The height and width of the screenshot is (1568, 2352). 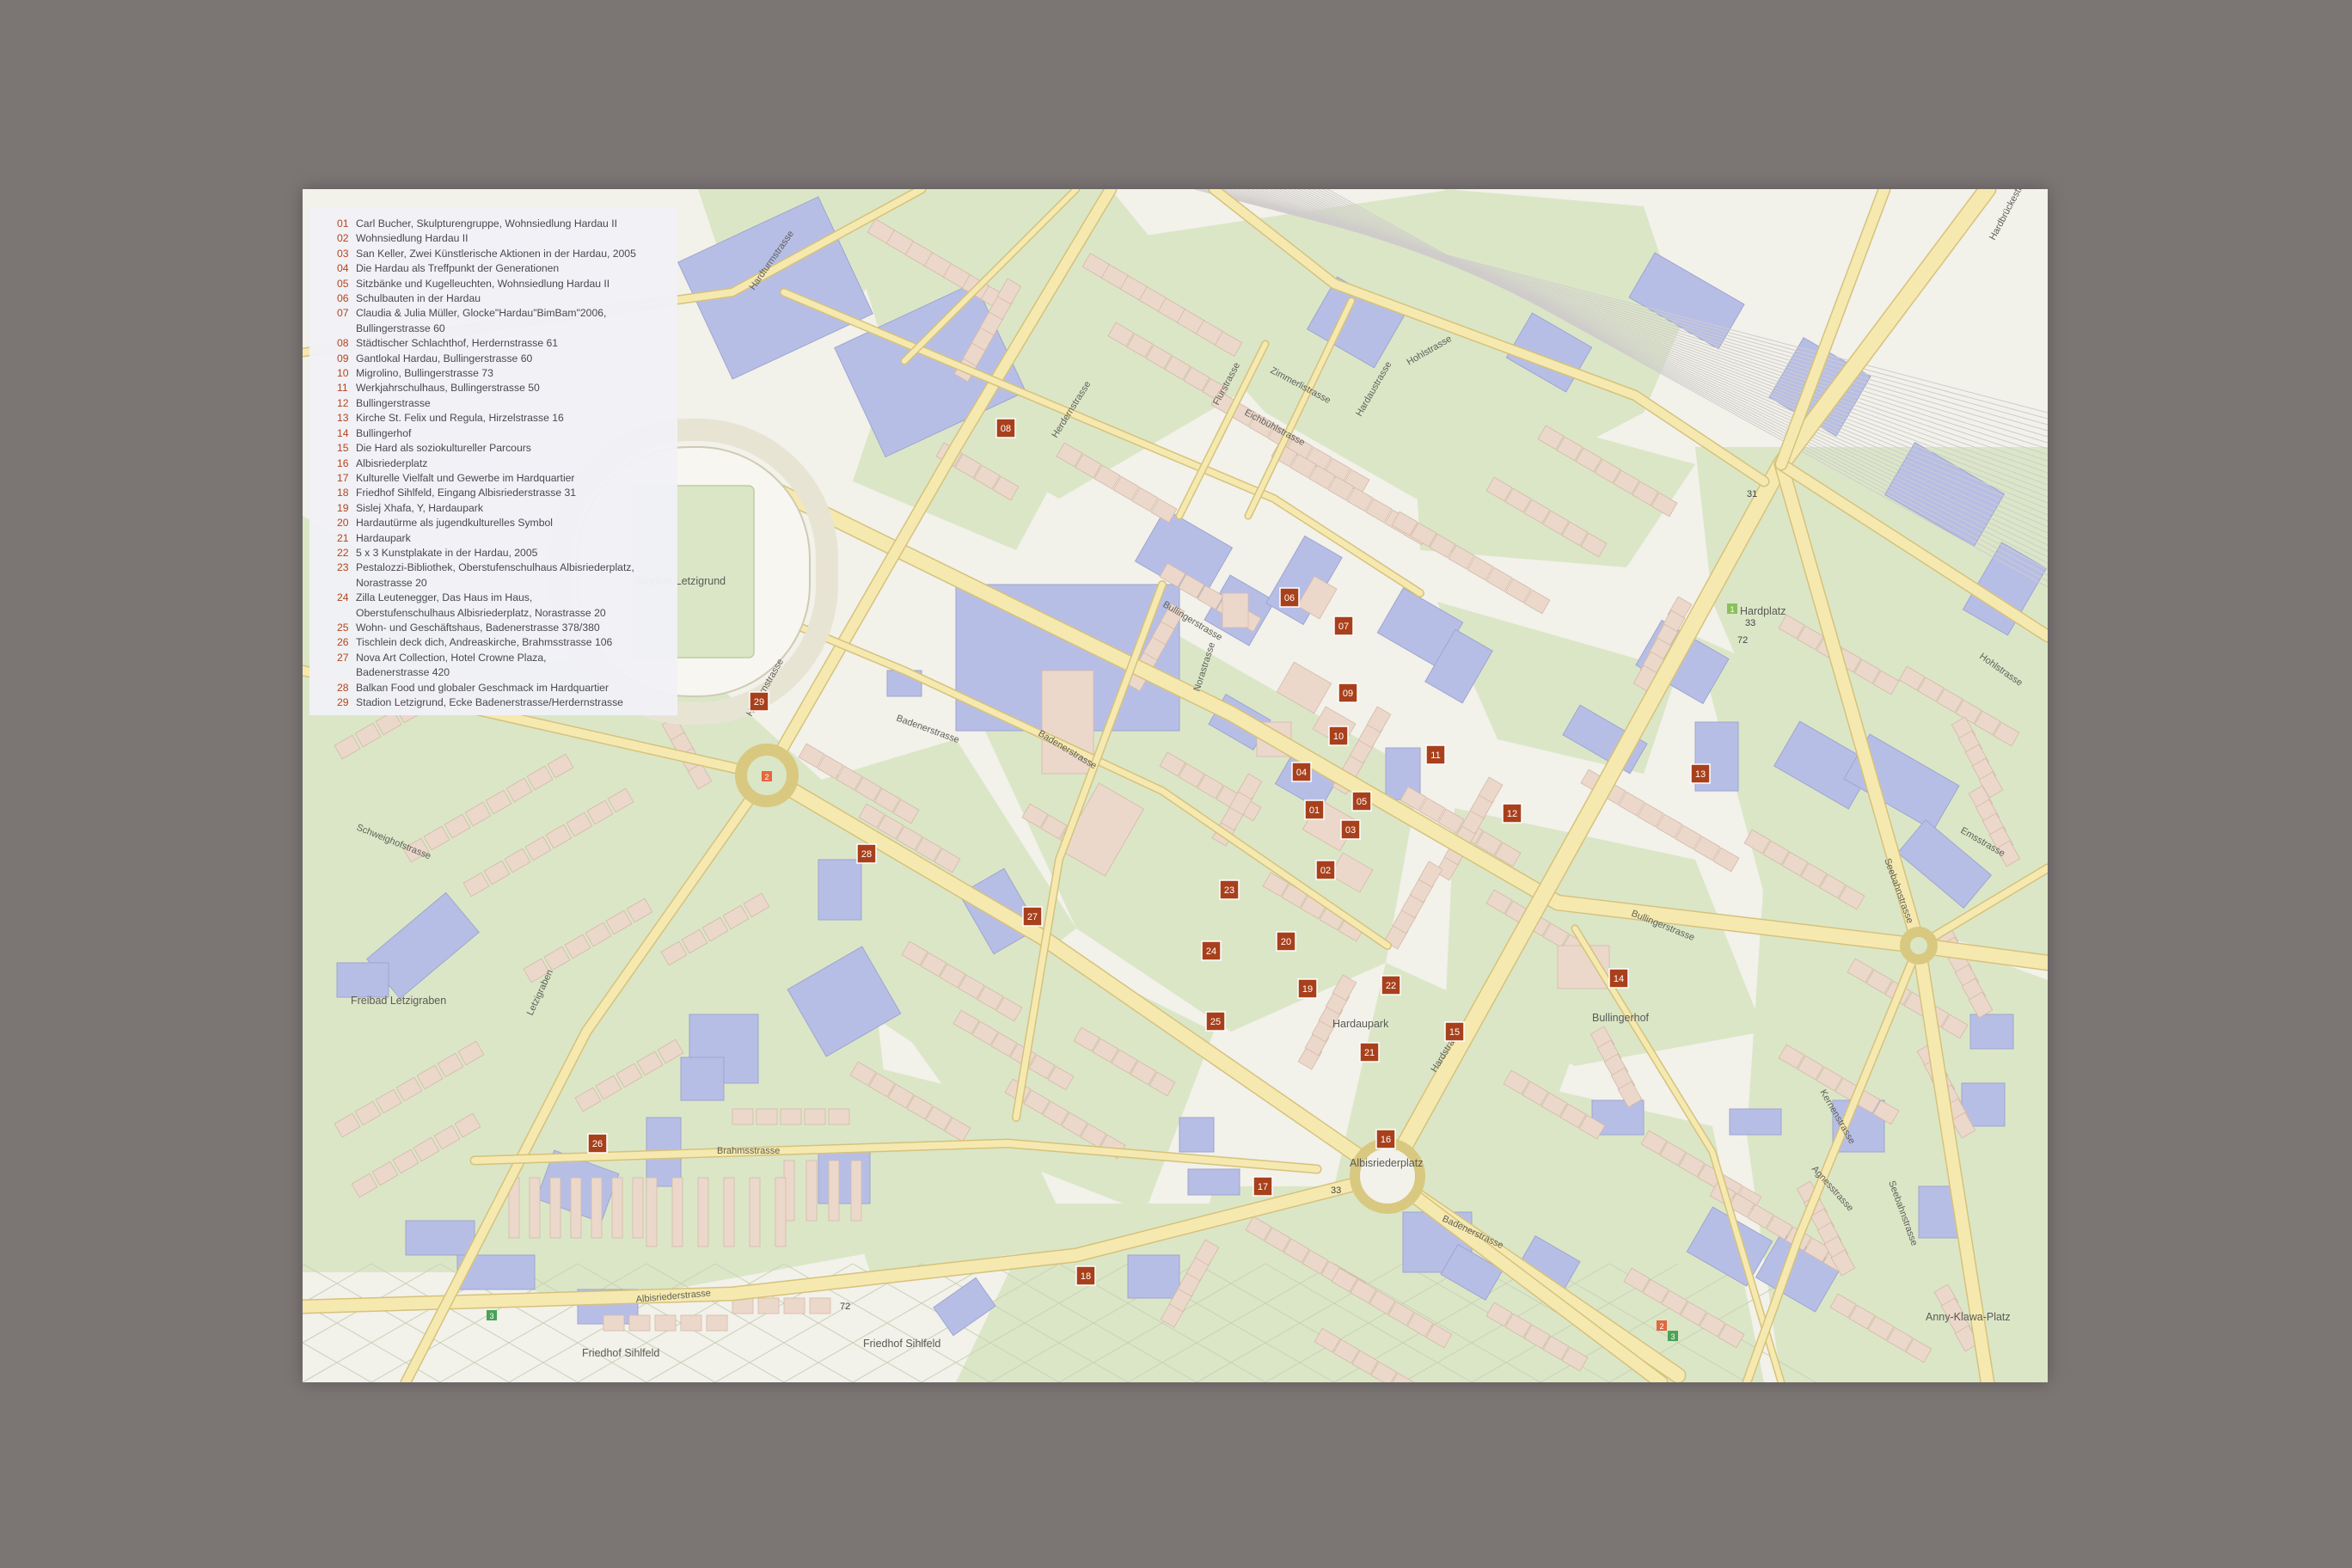 I want to click on poi-marker-28: 28, so click(x=866, y=853).